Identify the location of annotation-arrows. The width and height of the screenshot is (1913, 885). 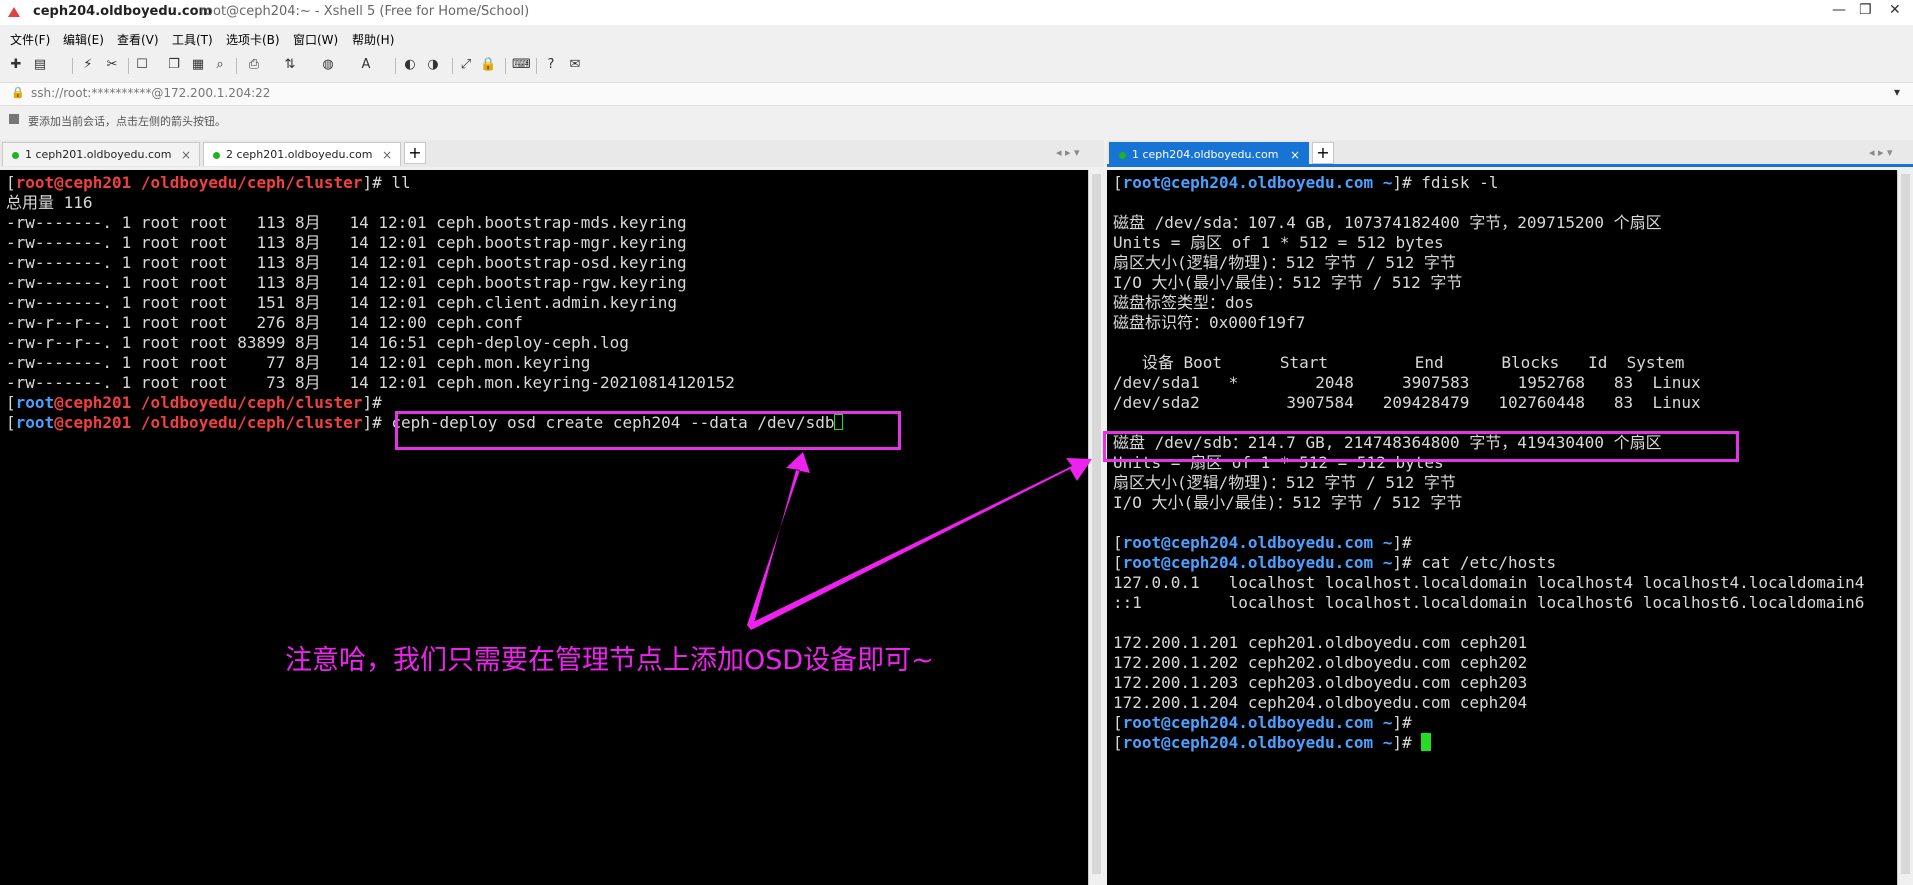
(919, 541).